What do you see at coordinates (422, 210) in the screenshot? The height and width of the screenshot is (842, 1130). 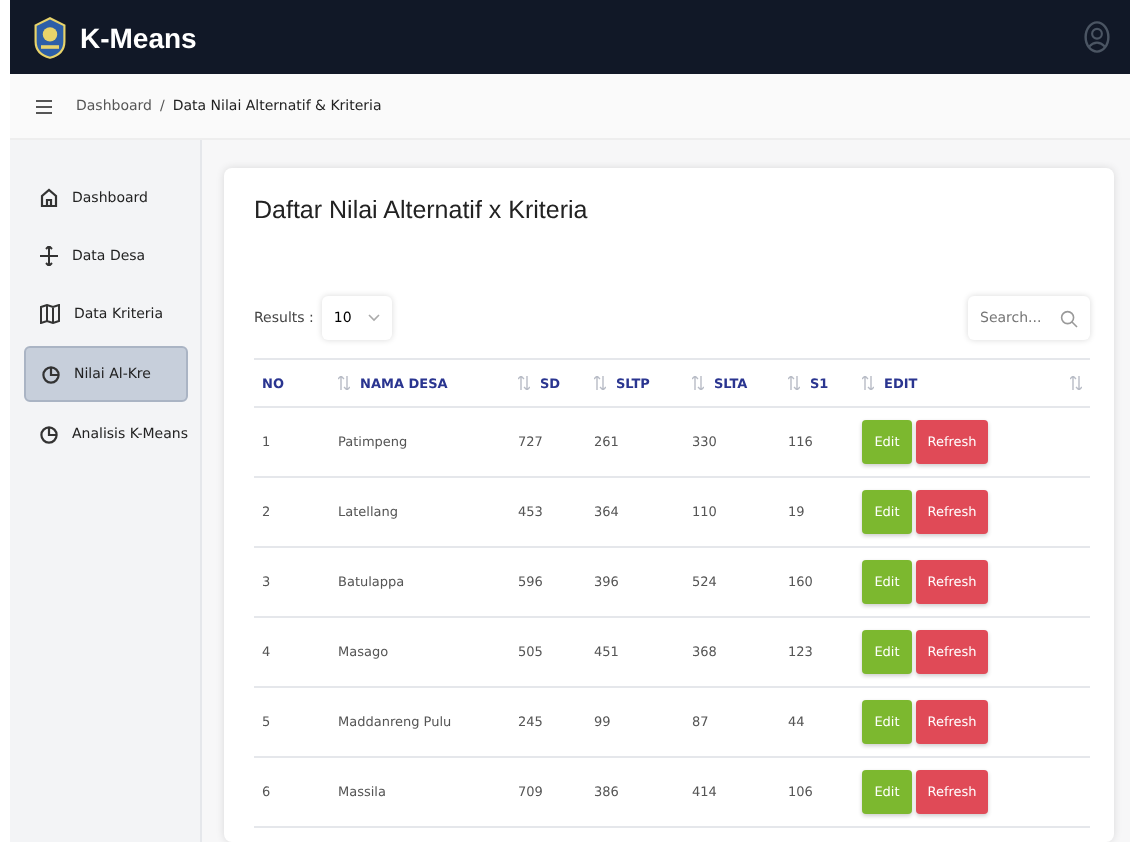 I see `card-title: Daftar Nilai Alternatif x Kriteria` at bounding box center [422, 210].